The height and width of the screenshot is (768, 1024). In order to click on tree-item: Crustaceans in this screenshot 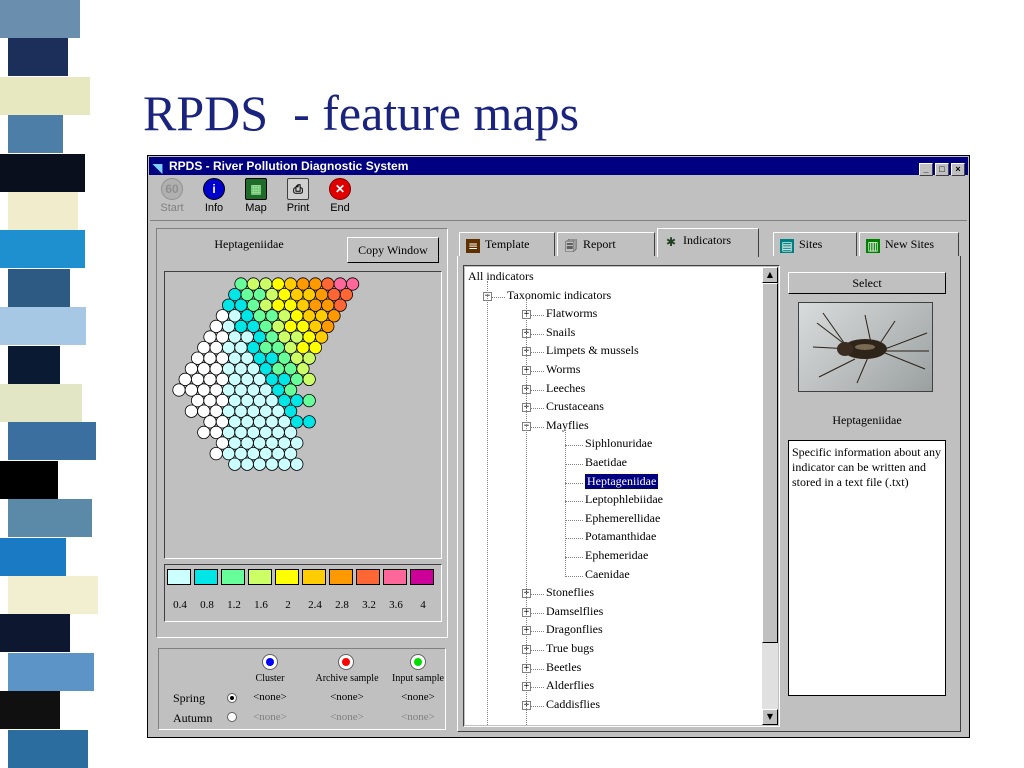, I will do `click(575, 406)`.